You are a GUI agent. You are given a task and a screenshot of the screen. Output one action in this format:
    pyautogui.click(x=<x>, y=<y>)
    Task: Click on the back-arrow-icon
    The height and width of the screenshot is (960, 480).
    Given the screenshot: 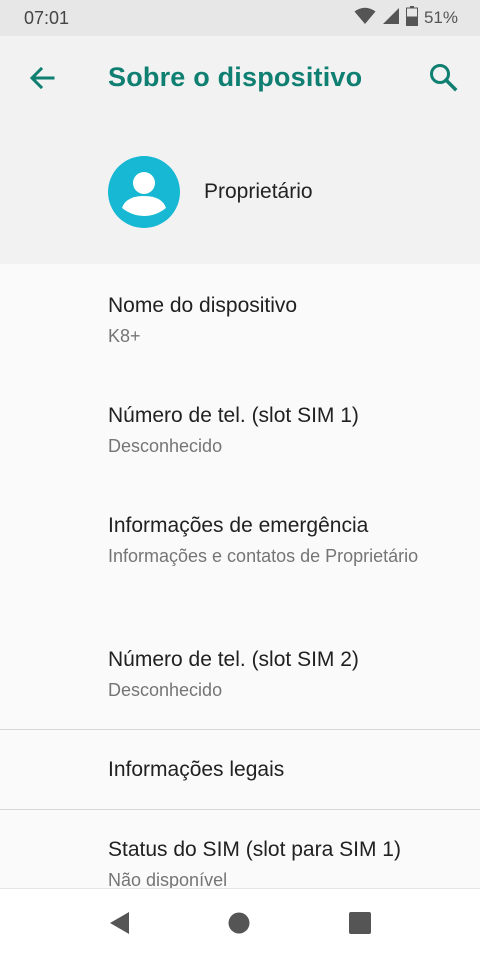 What is the action you would take?
    pyautogui.click(x=42, y=80)
    